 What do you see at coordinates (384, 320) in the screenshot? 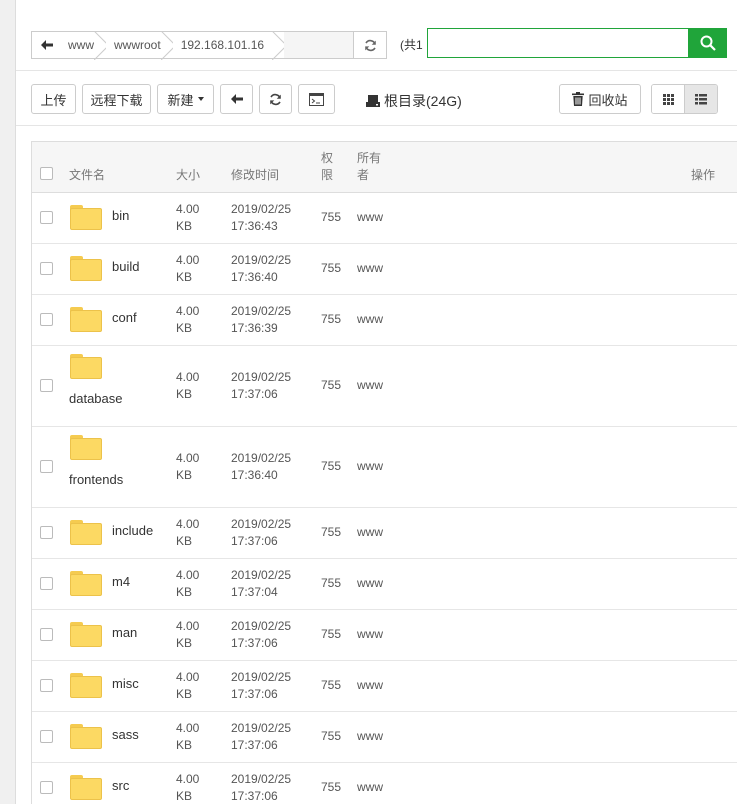
I see `table-row: conf 4.00 KB 2019/02/25 17:36:39 755 www` at bounding box center [384, 320].